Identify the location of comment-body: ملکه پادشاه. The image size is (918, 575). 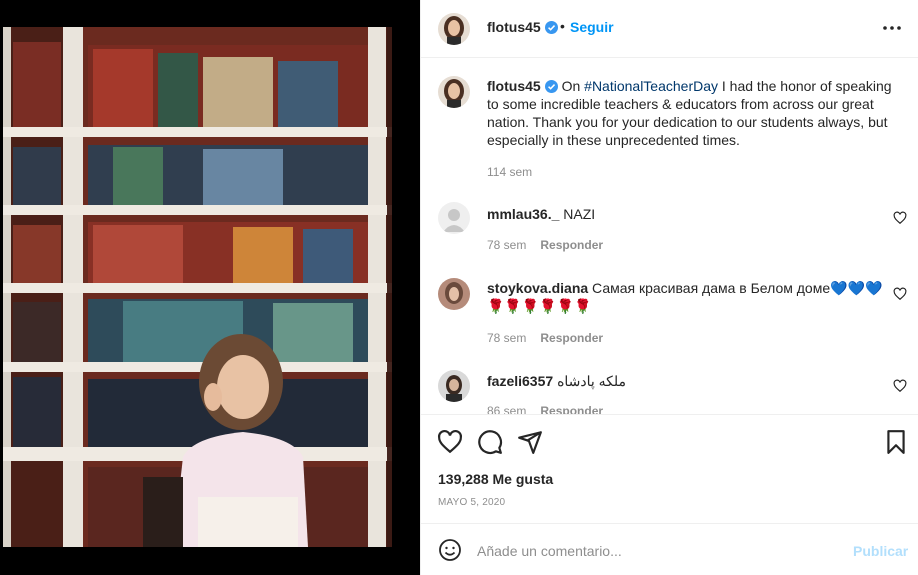
(592, 381).